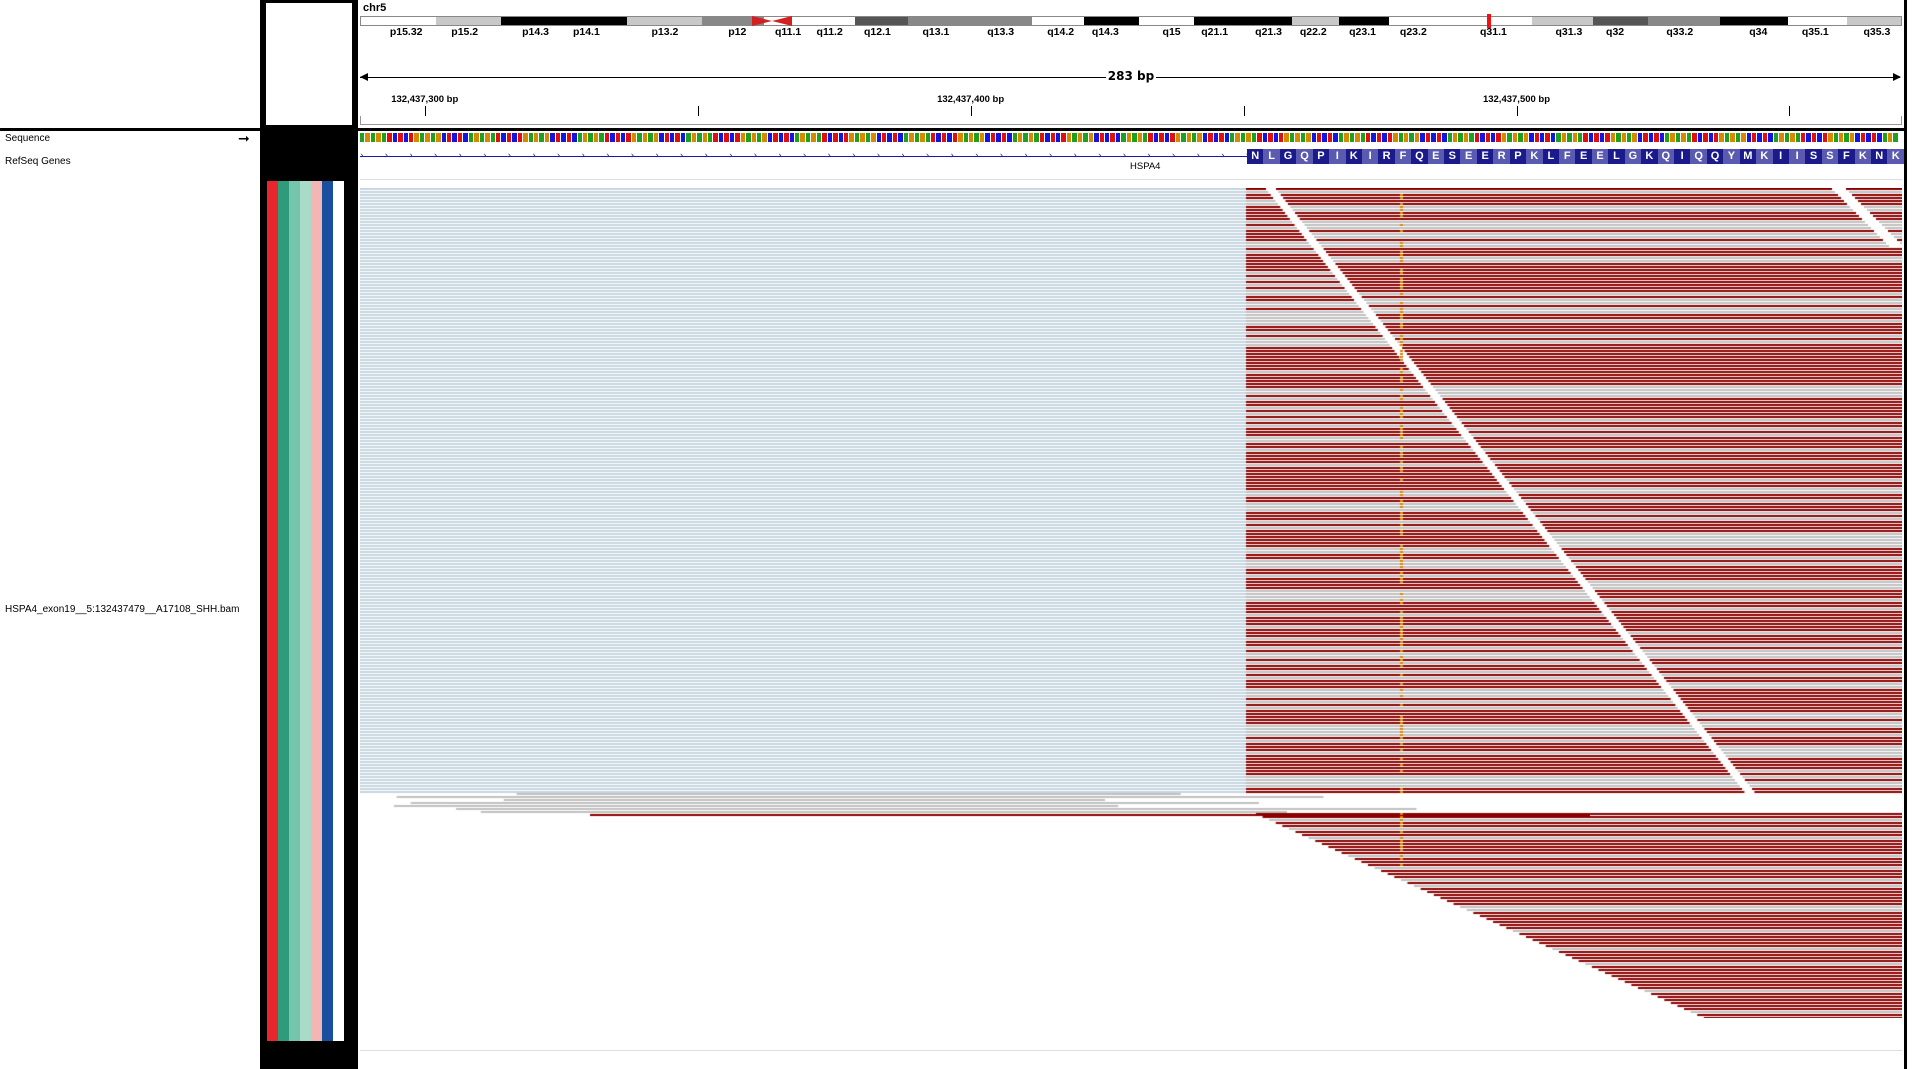 The width and height of the screenshot is (1920, 1069). What do you see at coordinates (1562, 21) in the screenshot?
I see `band-q31.3` at bounding box center [1562, 21].